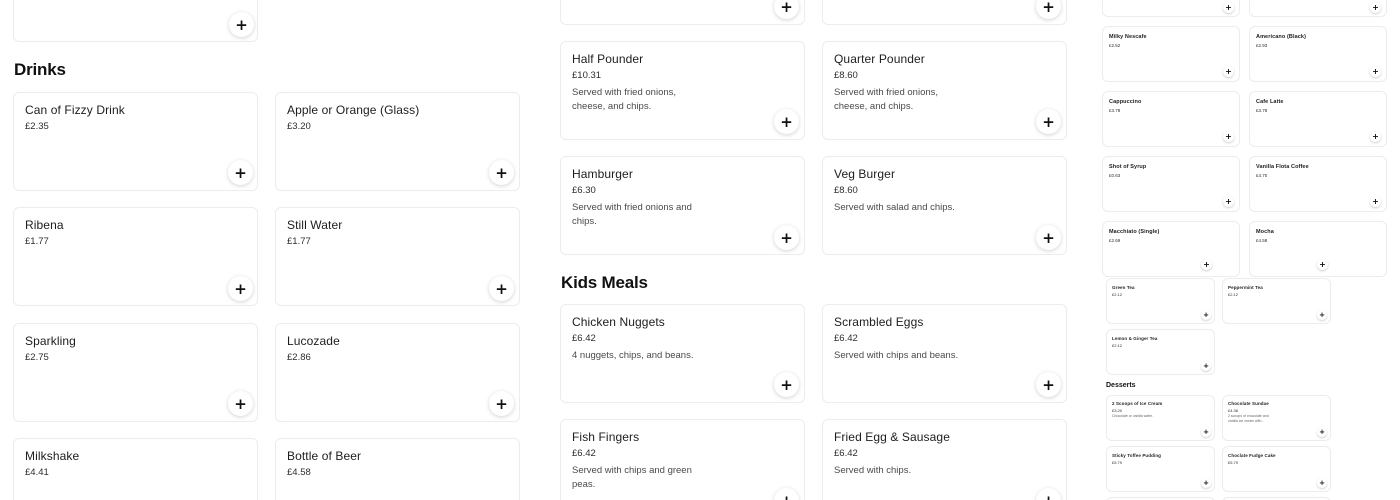  What do you see at coordinates (44, 225) in the screenshot?
I see `item-name: Ribena` at bounding box center [44, 225].